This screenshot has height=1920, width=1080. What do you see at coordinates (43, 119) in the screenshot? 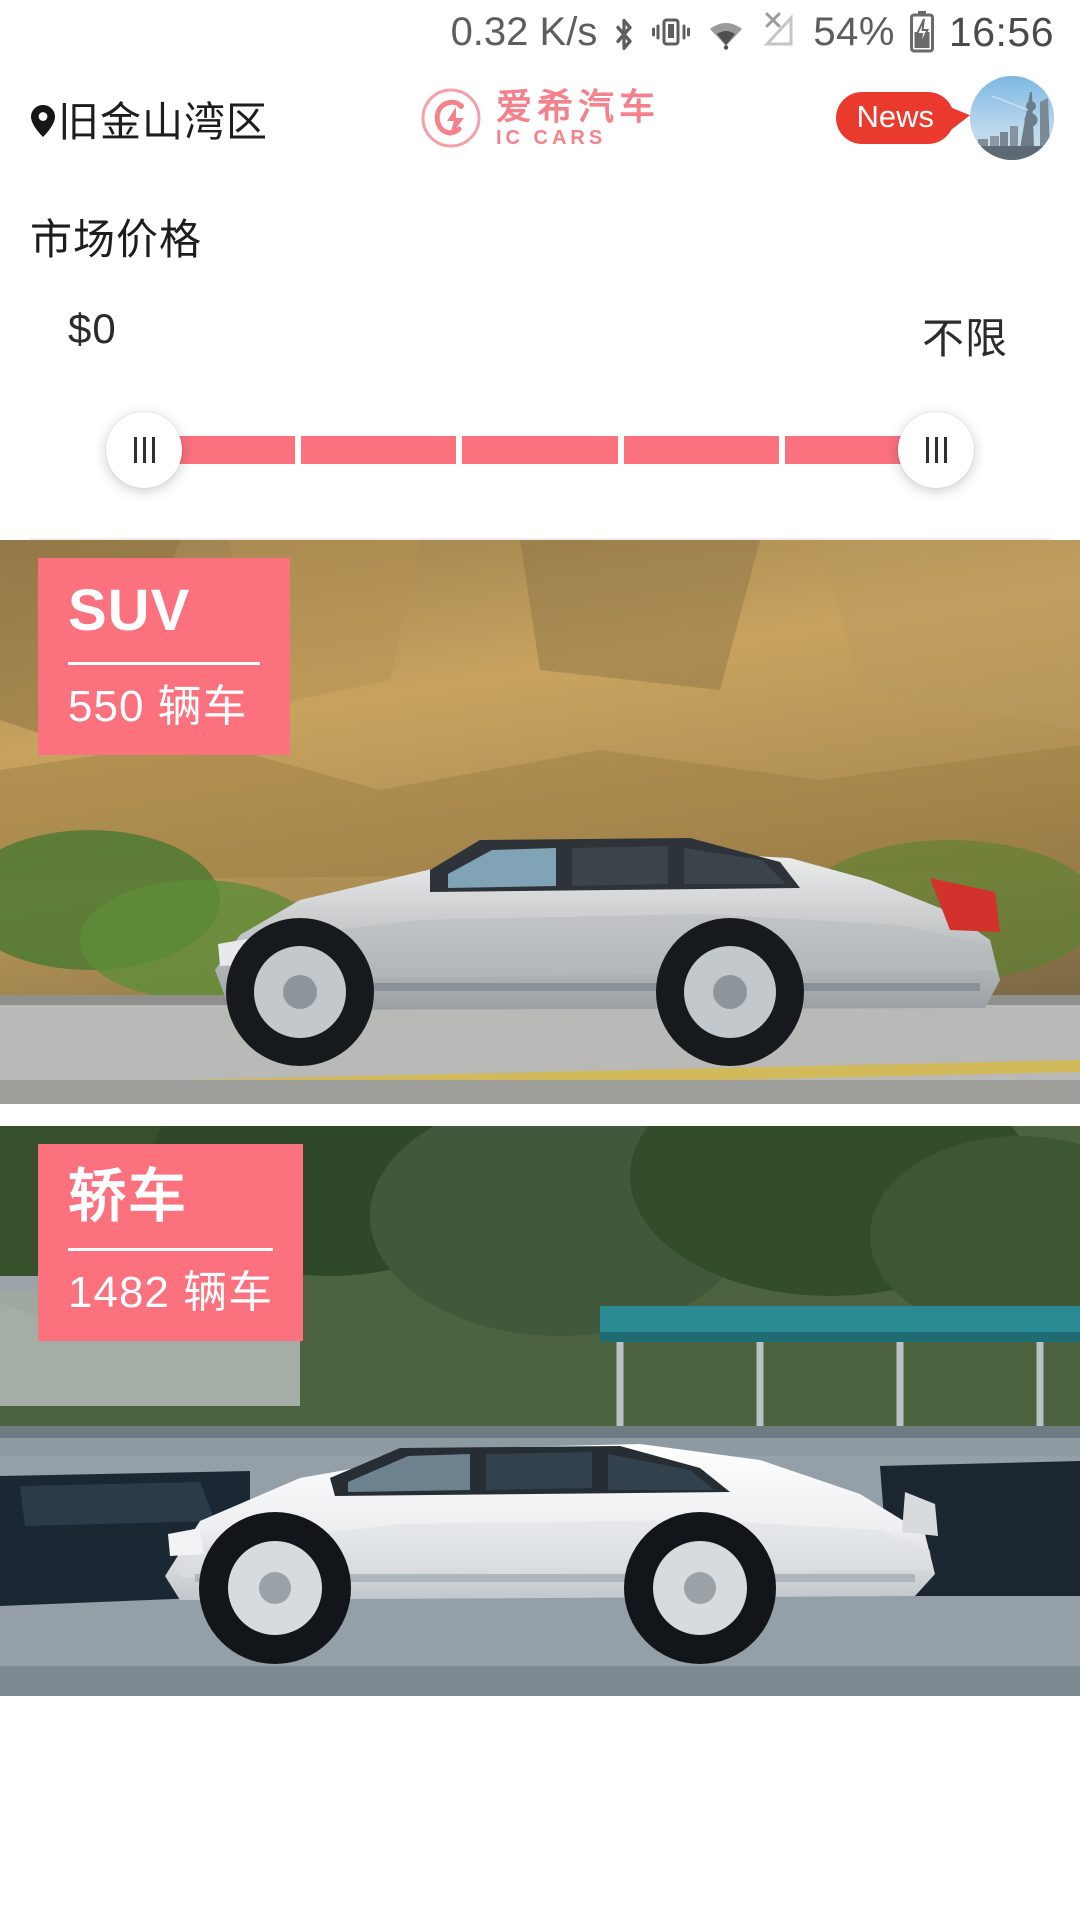
I see `location-pin-icon` at bounding box center [43, 119].